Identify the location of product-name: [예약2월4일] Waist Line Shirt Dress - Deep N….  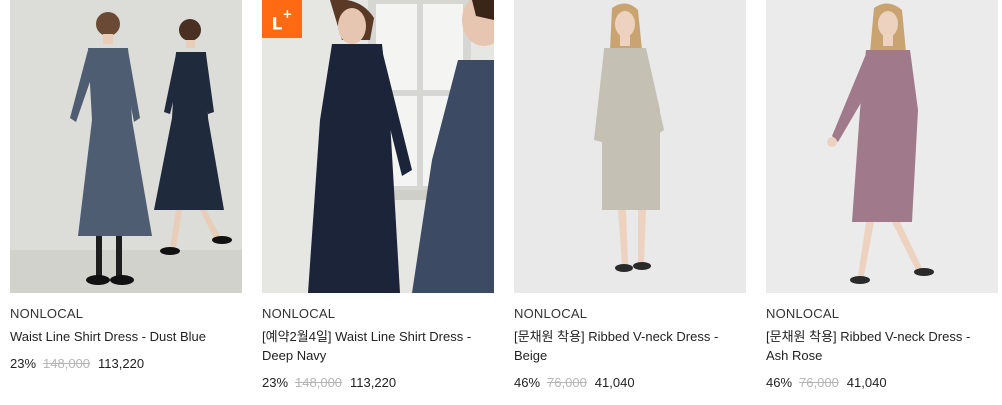
(375, 346).